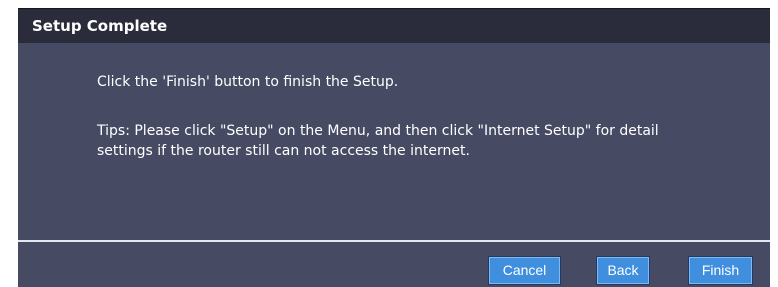 This screenshot has width=778, height=287. What do you see at coordinates (100, 26) in the screenshot?
I see `panel-title: Setup Complete` at bounding box center [100, 26].